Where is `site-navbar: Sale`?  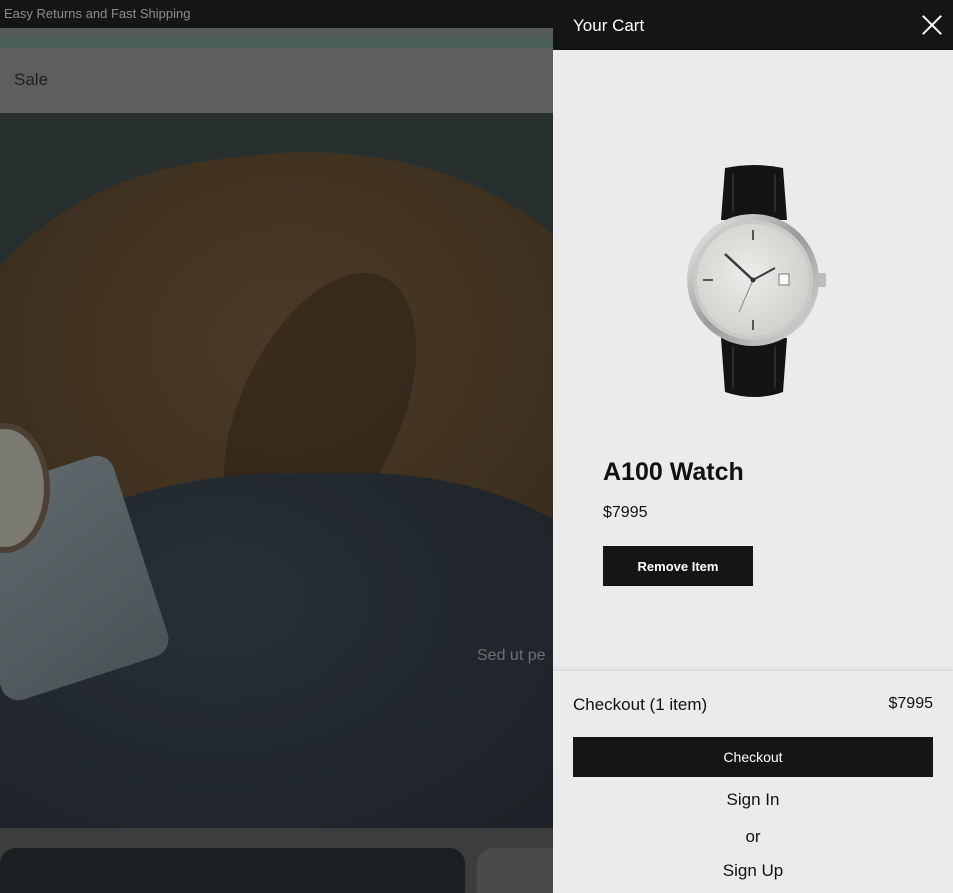 site-navbar: Sale is located at coordinates (276, 80).